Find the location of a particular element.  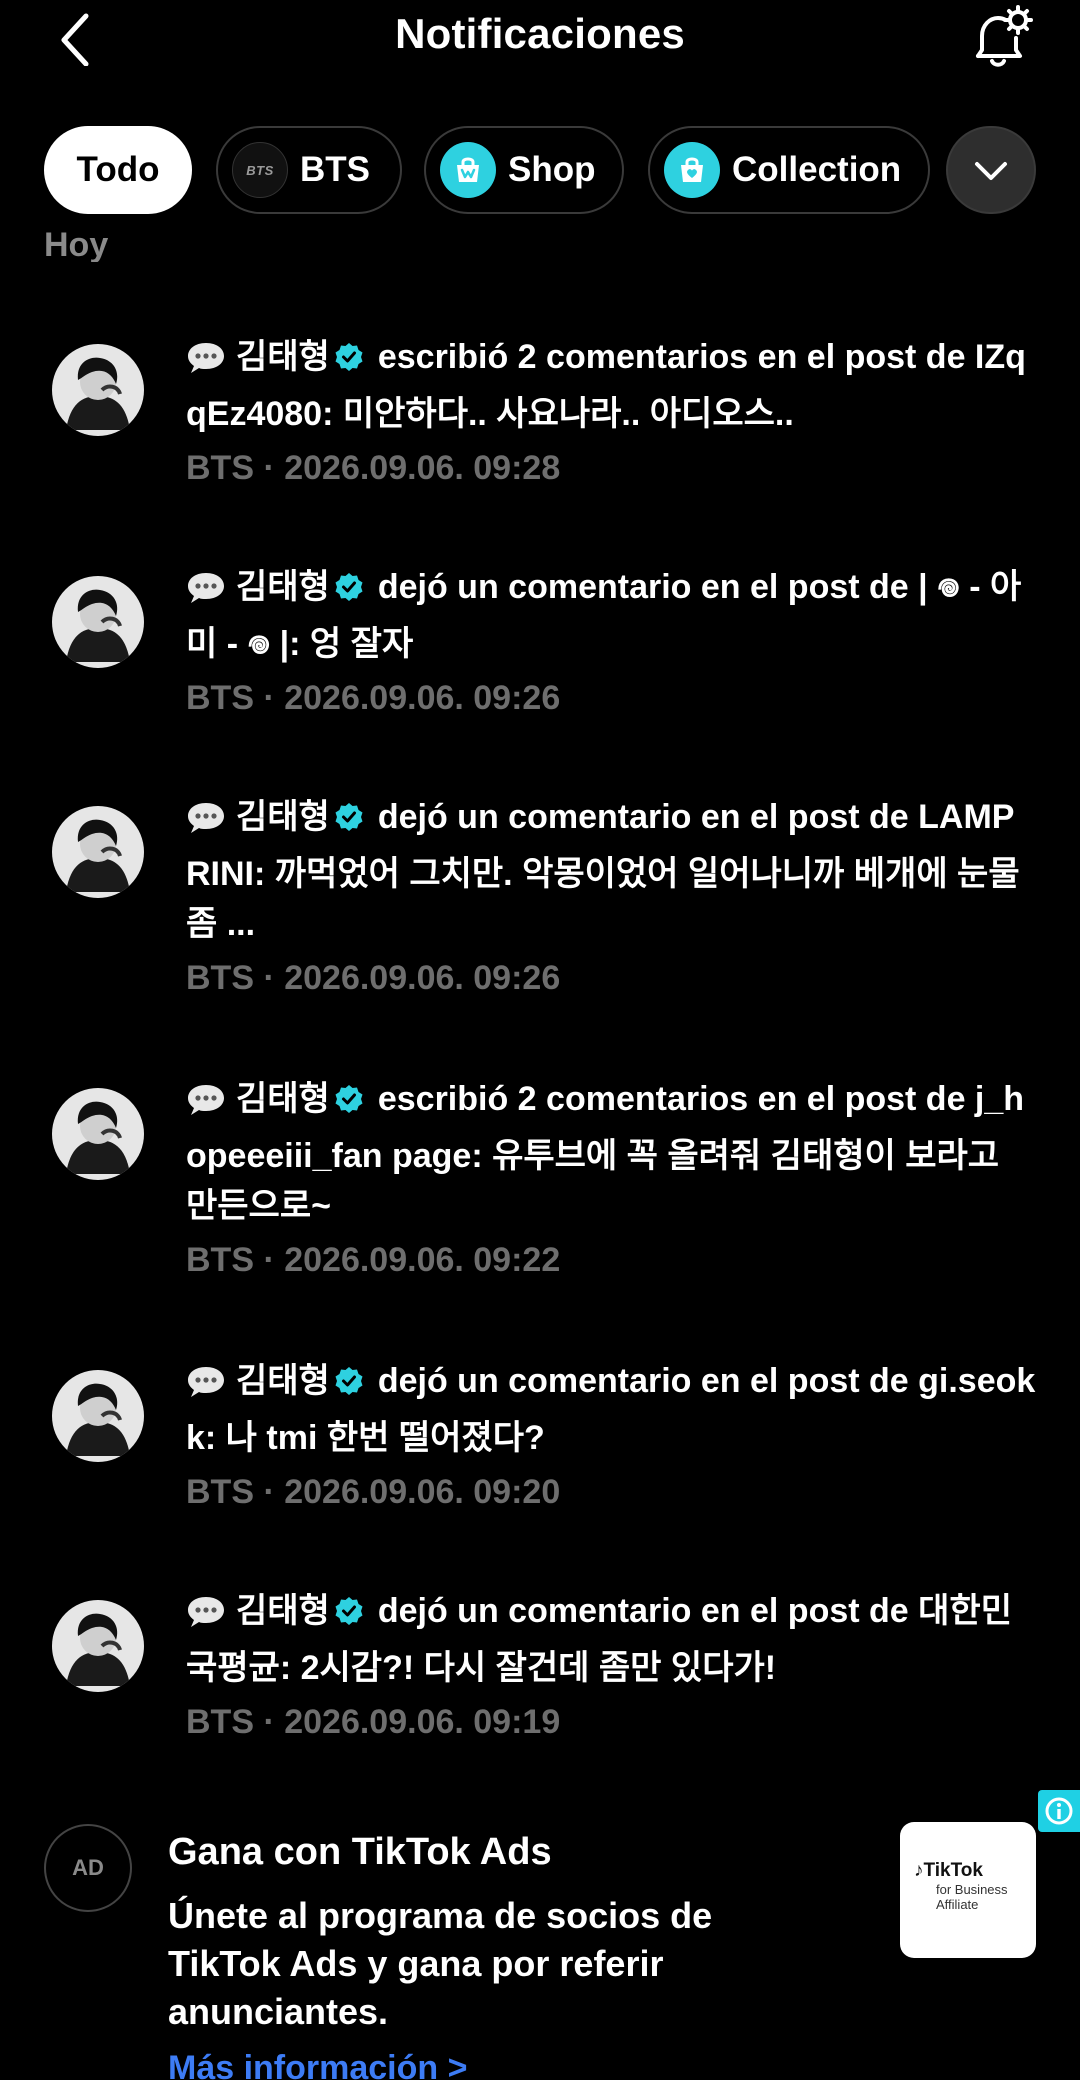

notification-meta: BTS · 2026.09.06. 09:22 is located at coordinates (373, 1260).